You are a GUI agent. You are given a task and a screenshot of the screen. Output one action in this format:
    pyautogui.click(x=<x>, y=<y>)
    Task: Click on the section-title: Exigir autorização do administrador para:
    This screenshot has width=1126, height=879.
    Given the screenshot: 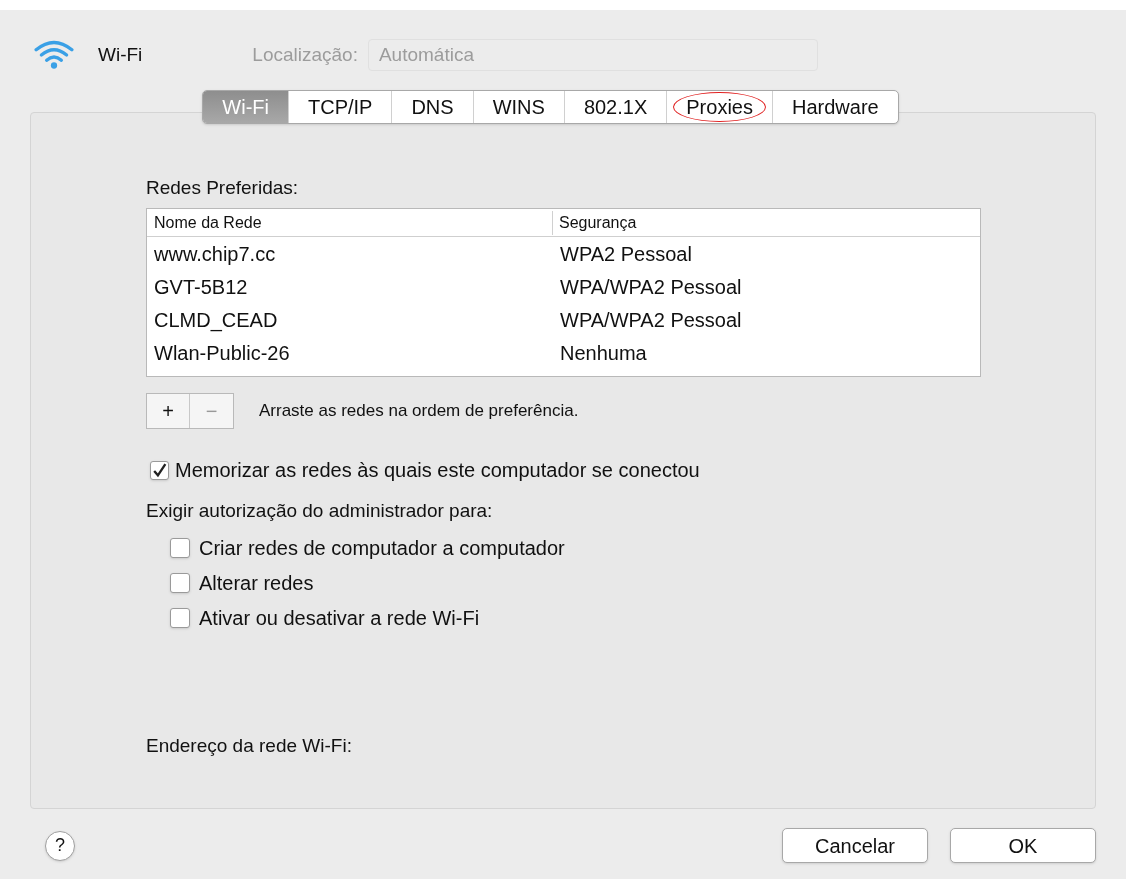 What is the action you would take?
    pyautogui.click(x=320, y=511)
    